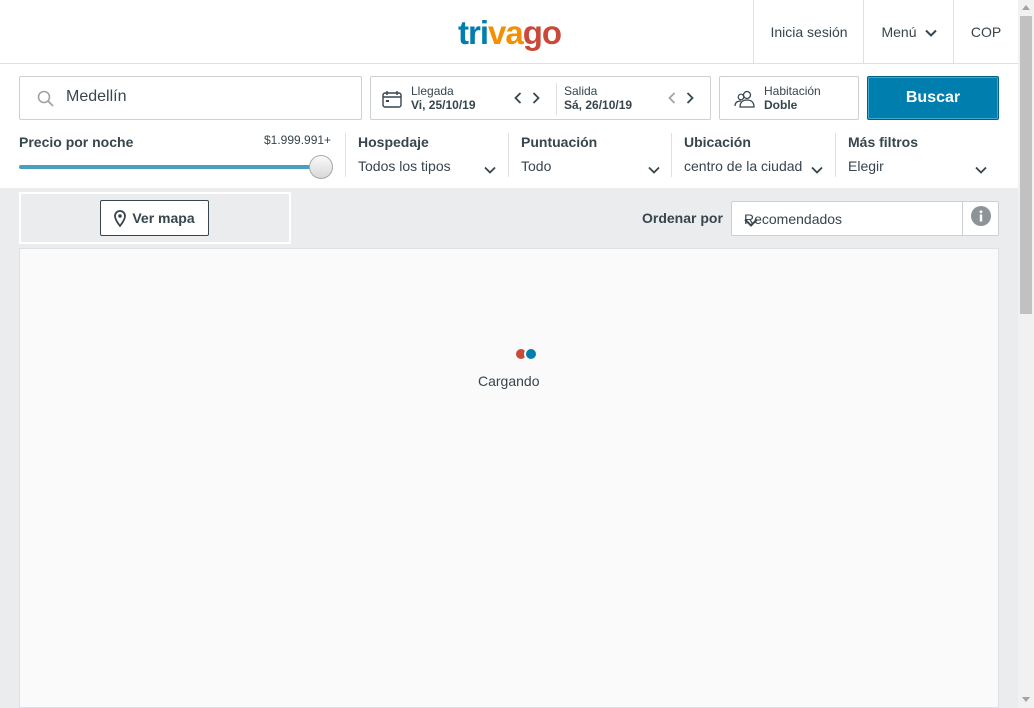  What do you see at coordinates (393, 142) in the screenshot?
I see `lodging-filter-label: Hospedaje` at bounding box center [393, 142].